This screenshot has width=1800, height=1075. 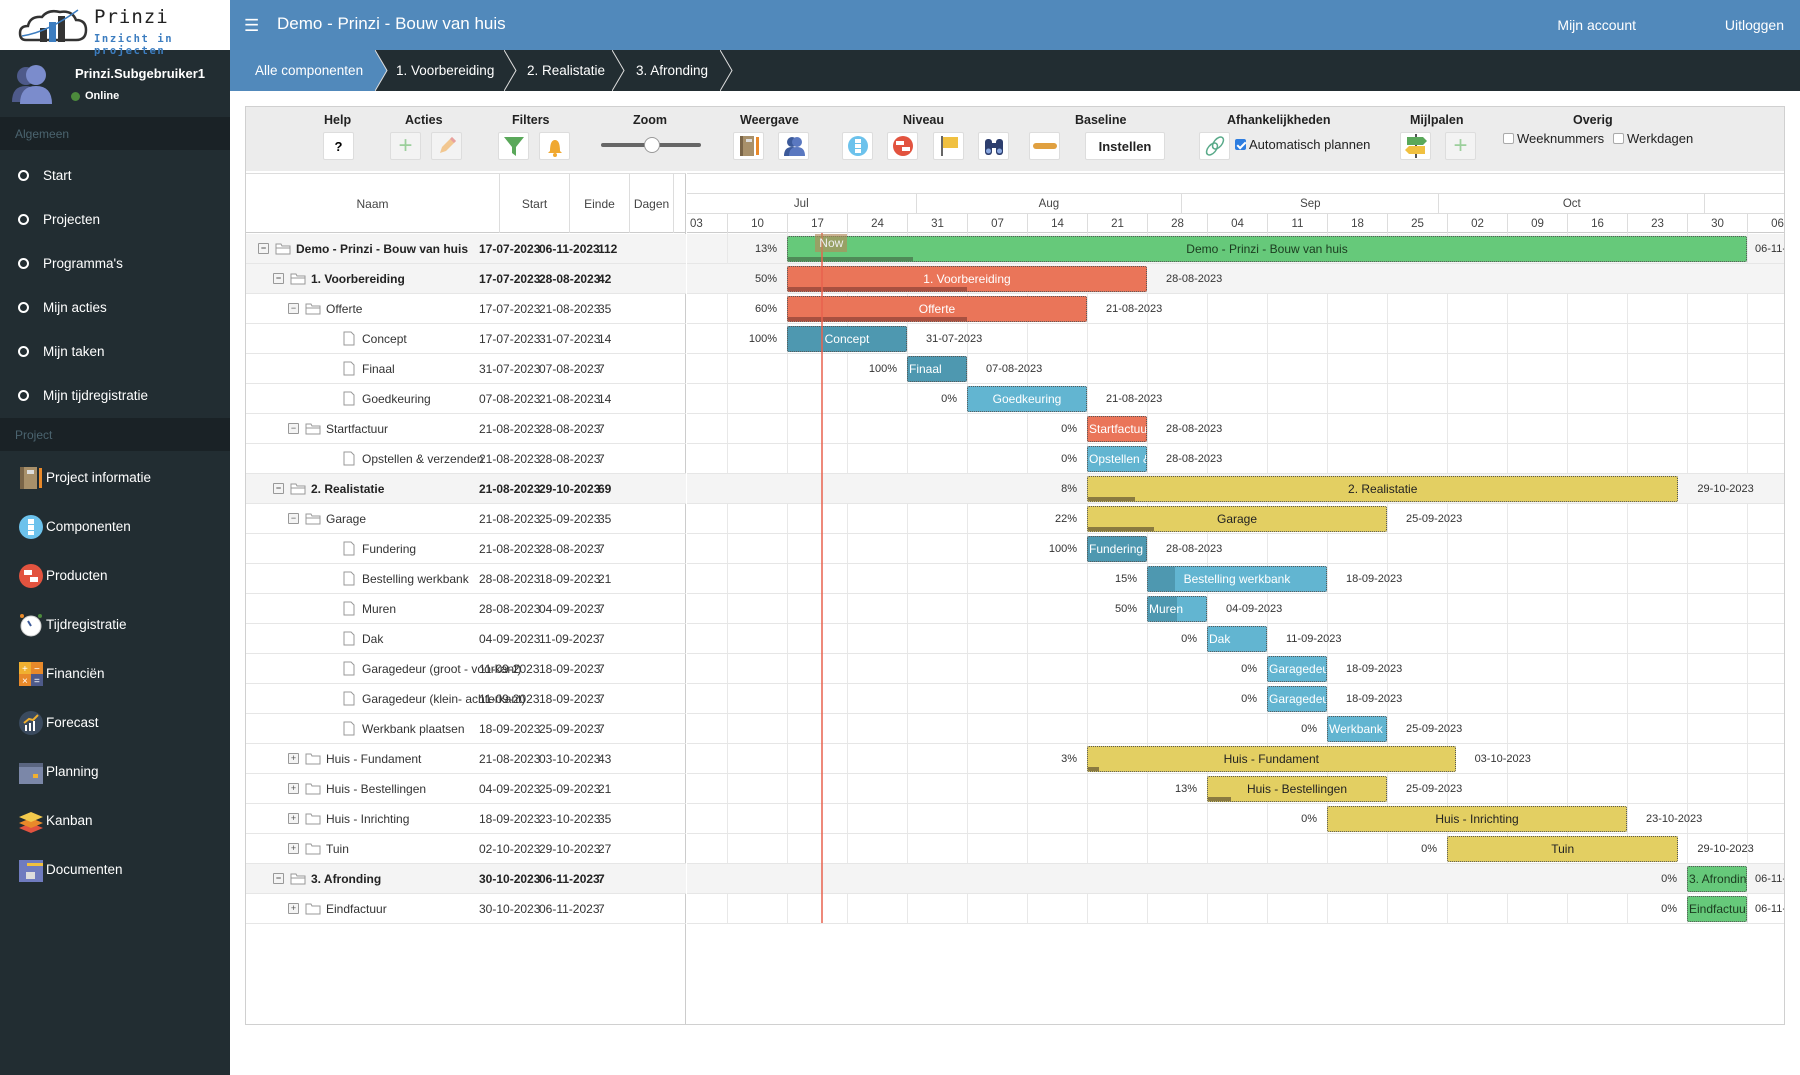 What do you see at coordinates (554, 146) in the screenshot?
I see `notifications-filter-button` at bounding box center [554, 146].